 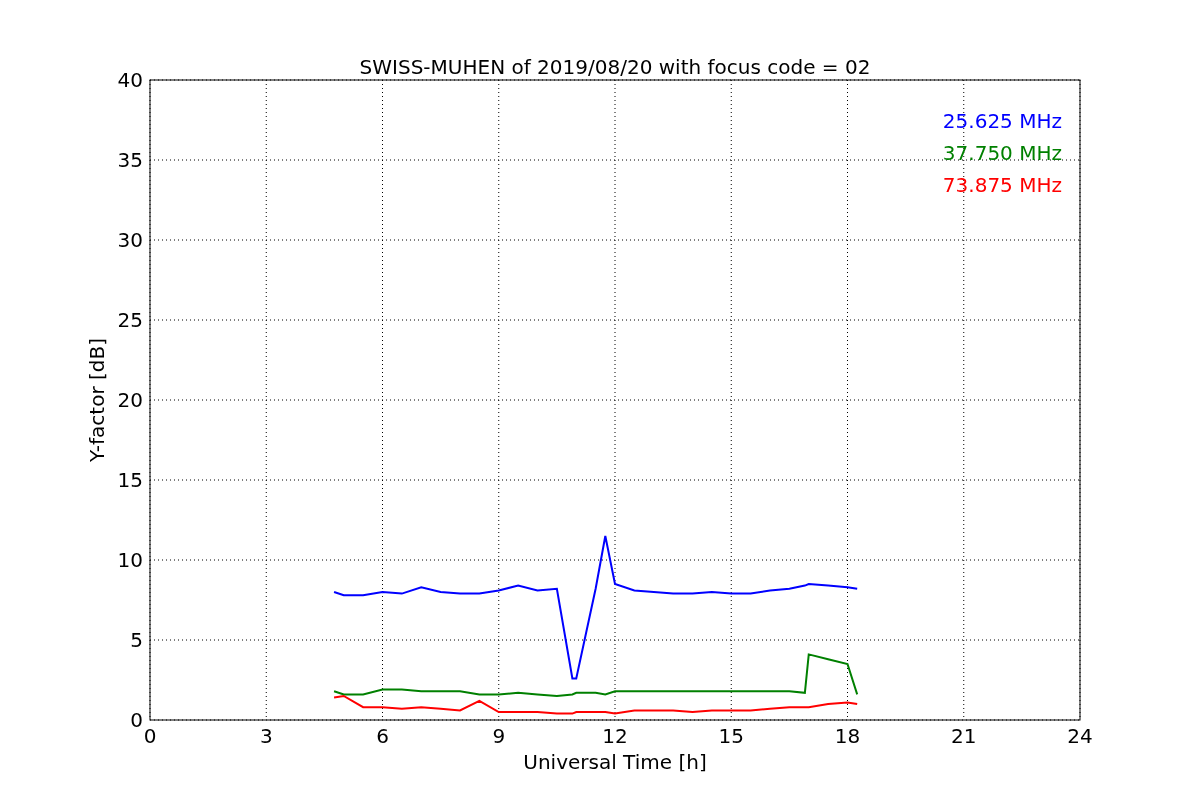 I want to click on tick-label: 20, so click(x=130, y=400).